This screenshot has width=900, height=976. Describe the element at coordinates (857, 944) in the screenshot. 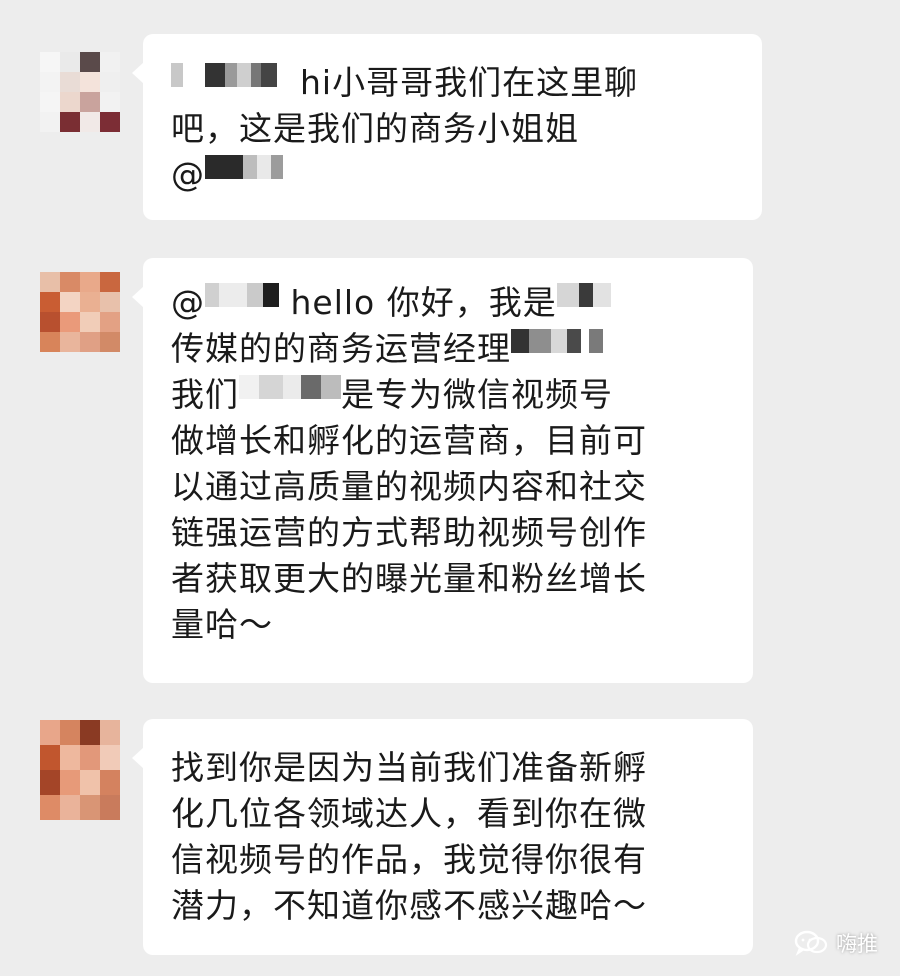

I see `watermark-label: 嗨推` at that location.